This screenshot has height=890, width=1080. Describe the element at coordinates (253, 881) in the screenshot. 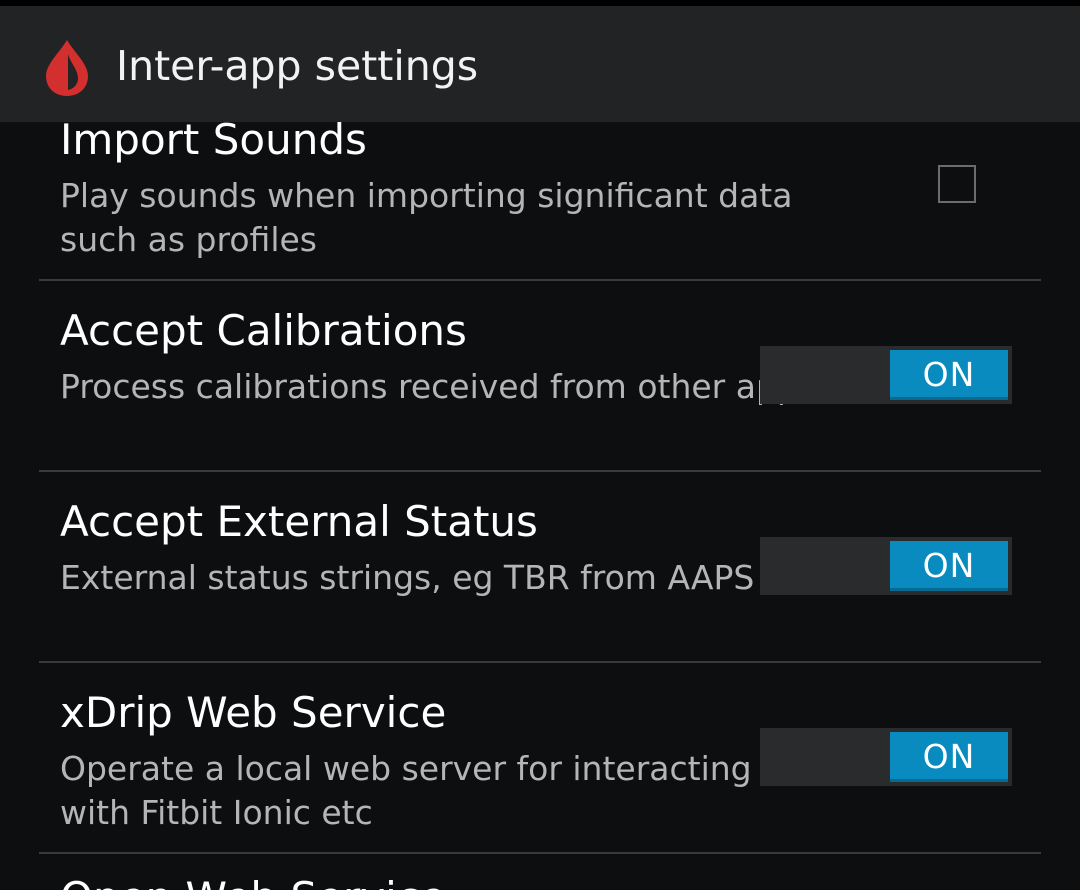

I see `pref-title: Open Web Service` at that location.